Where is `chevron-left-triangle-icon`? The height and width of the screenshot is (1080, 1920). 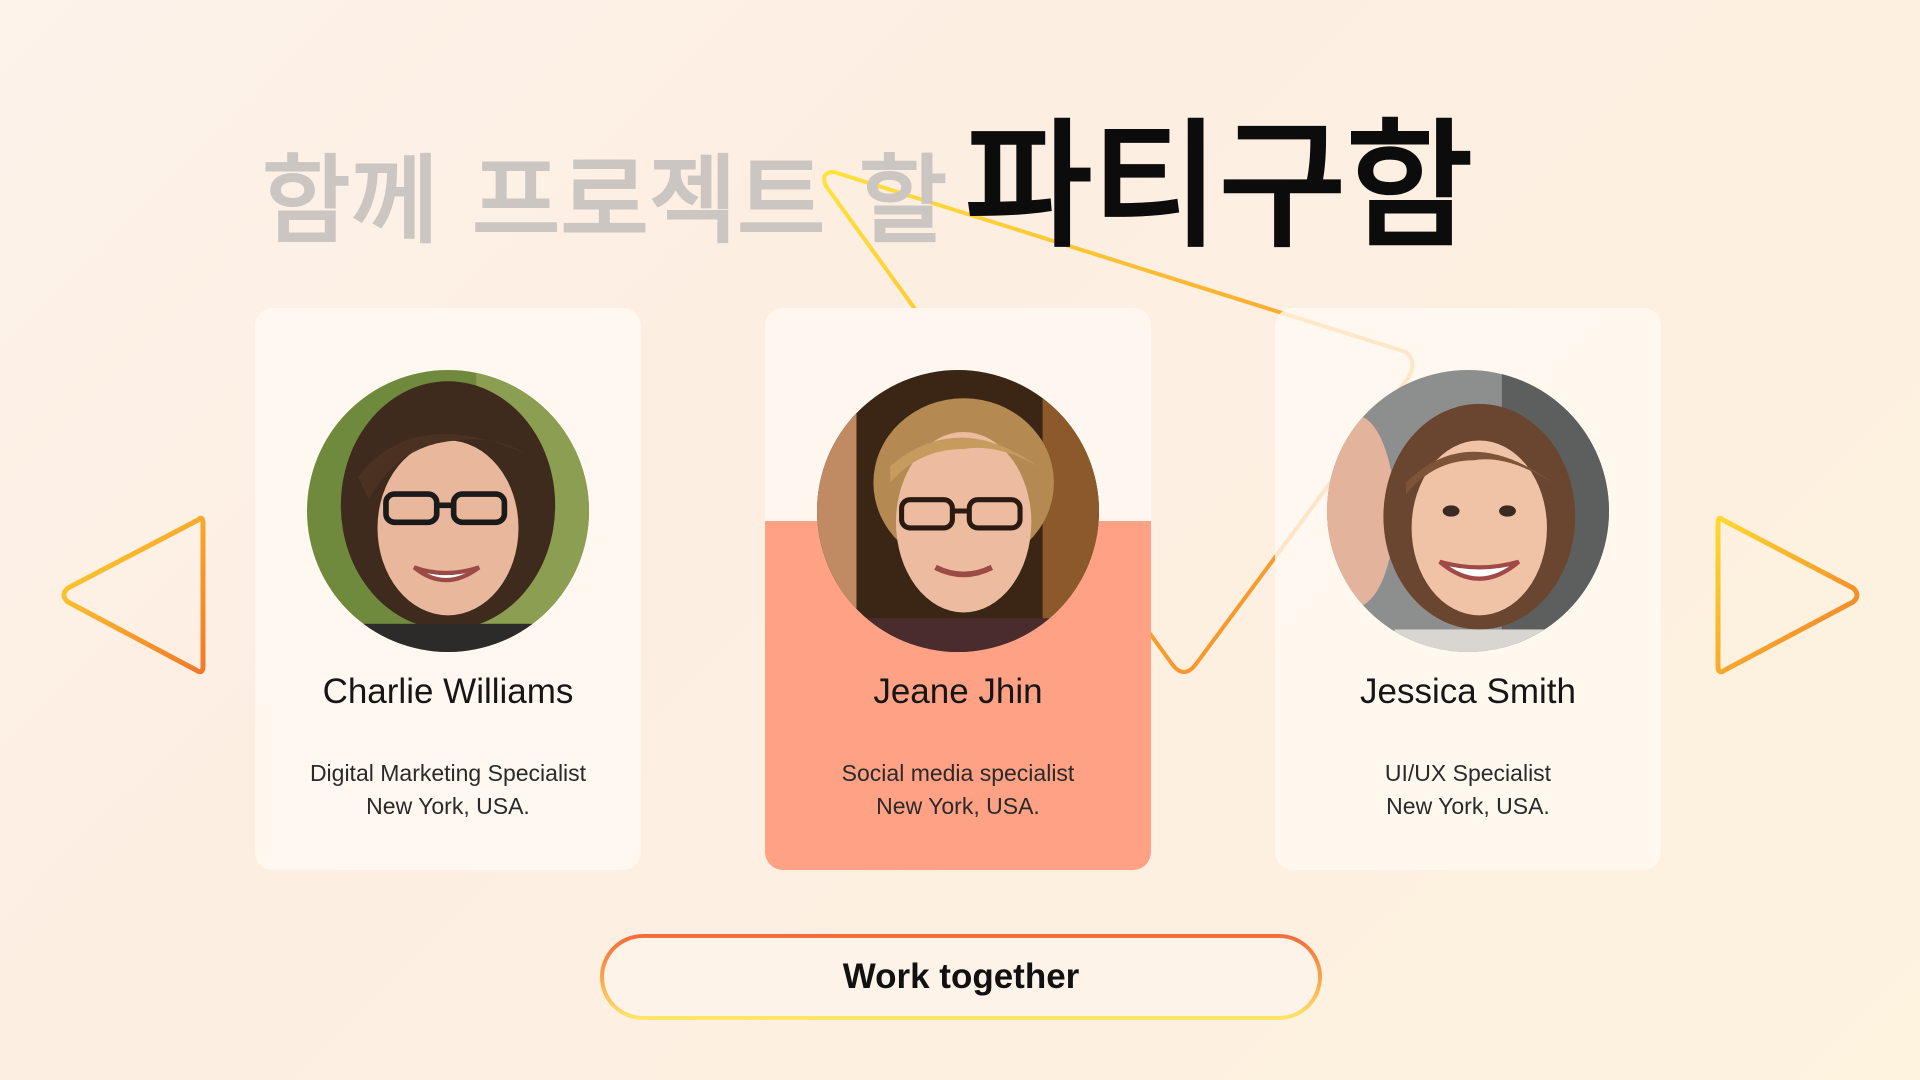
chevron-left-triangle-icon is located at coordinates (133, 595).